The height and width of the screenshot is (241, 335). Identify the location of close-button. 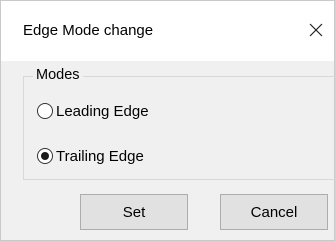
(316, 30).